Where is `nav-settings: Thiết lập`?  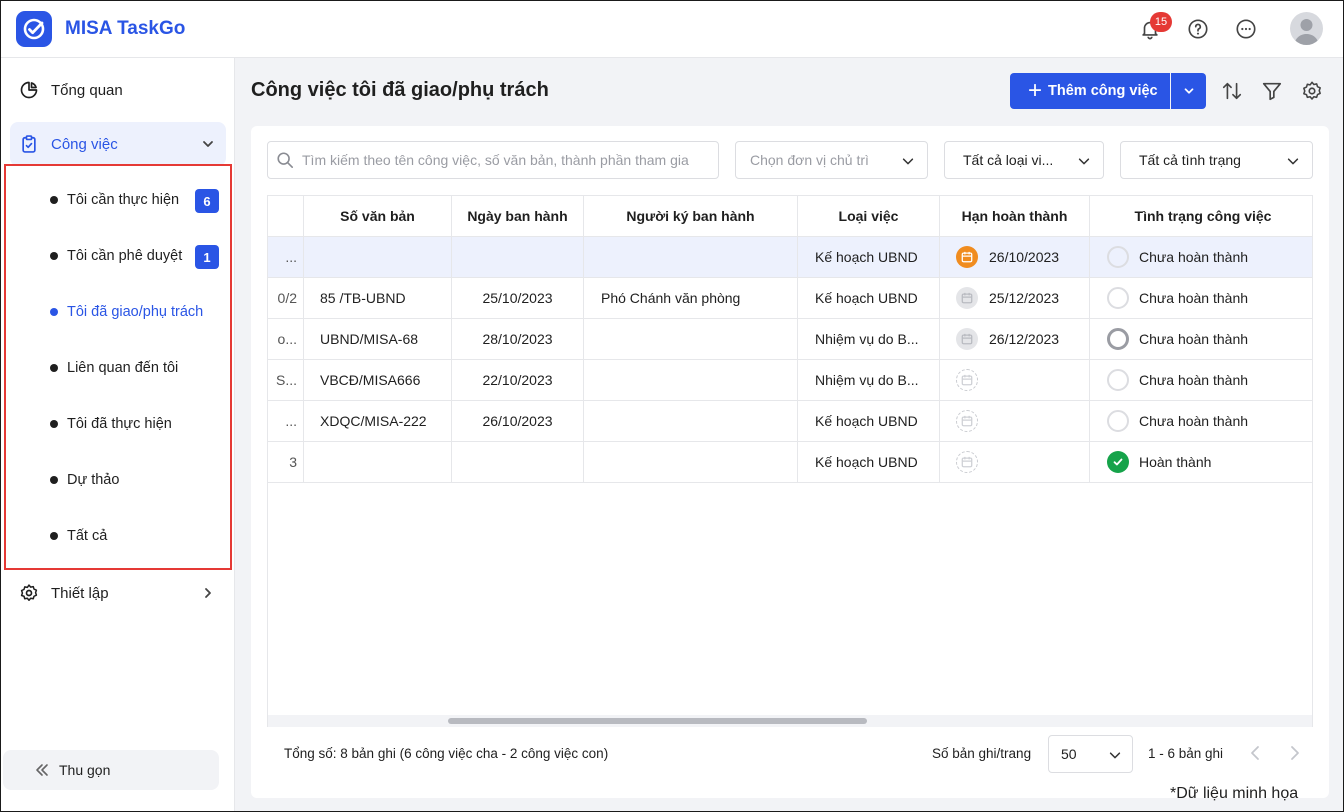
nav-settings: Thiết lập is located at coordinates (118, 593).